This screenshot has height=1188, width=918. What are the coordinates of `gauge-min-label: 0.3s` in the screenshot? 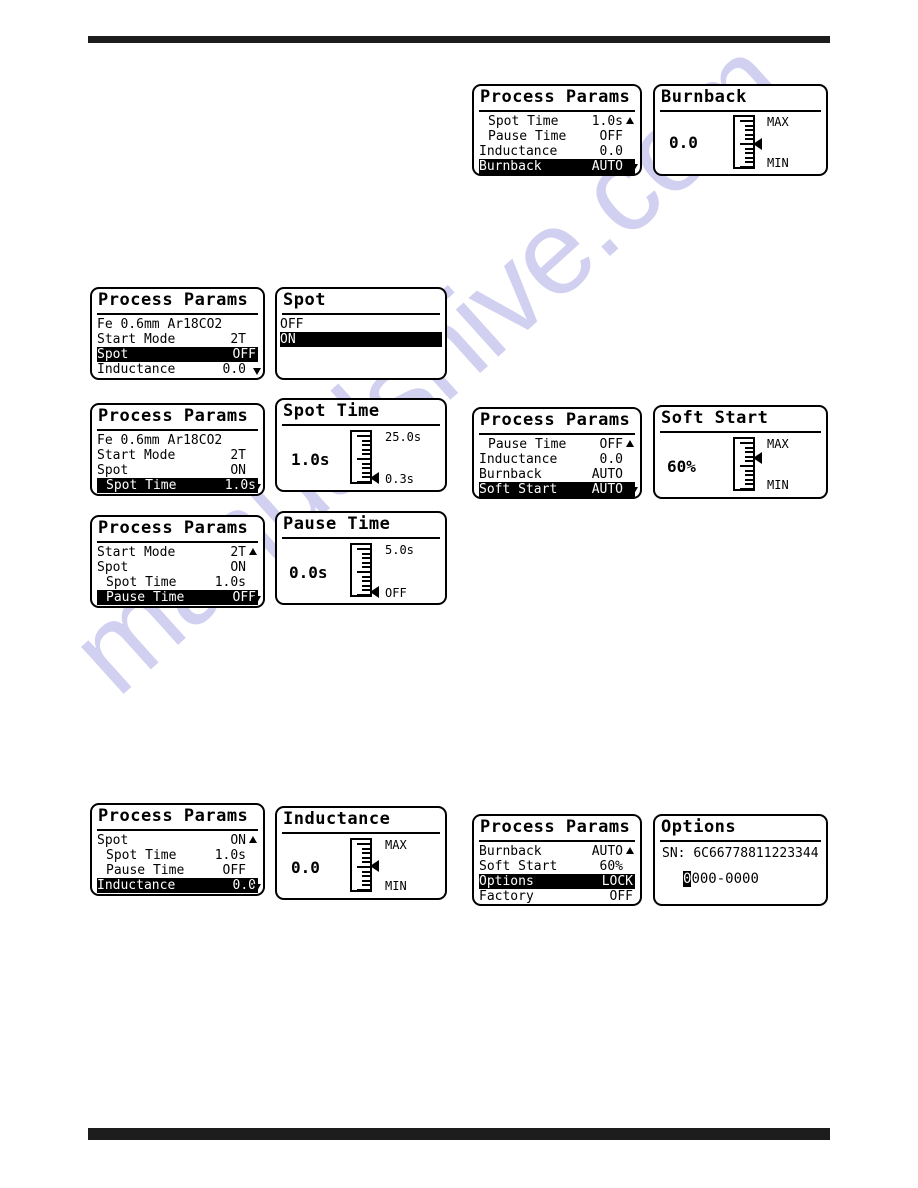 It's located at (399, 479).